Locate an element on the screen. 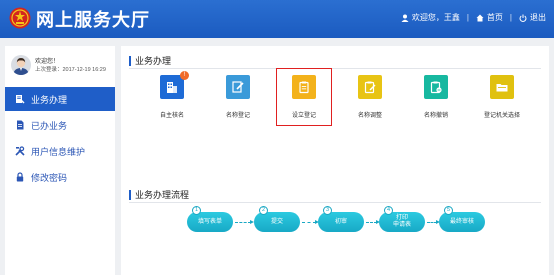 This screenshot has width=554, height=275. sidebar-item-label: 修改密码 is located at coordinates (49, 177).